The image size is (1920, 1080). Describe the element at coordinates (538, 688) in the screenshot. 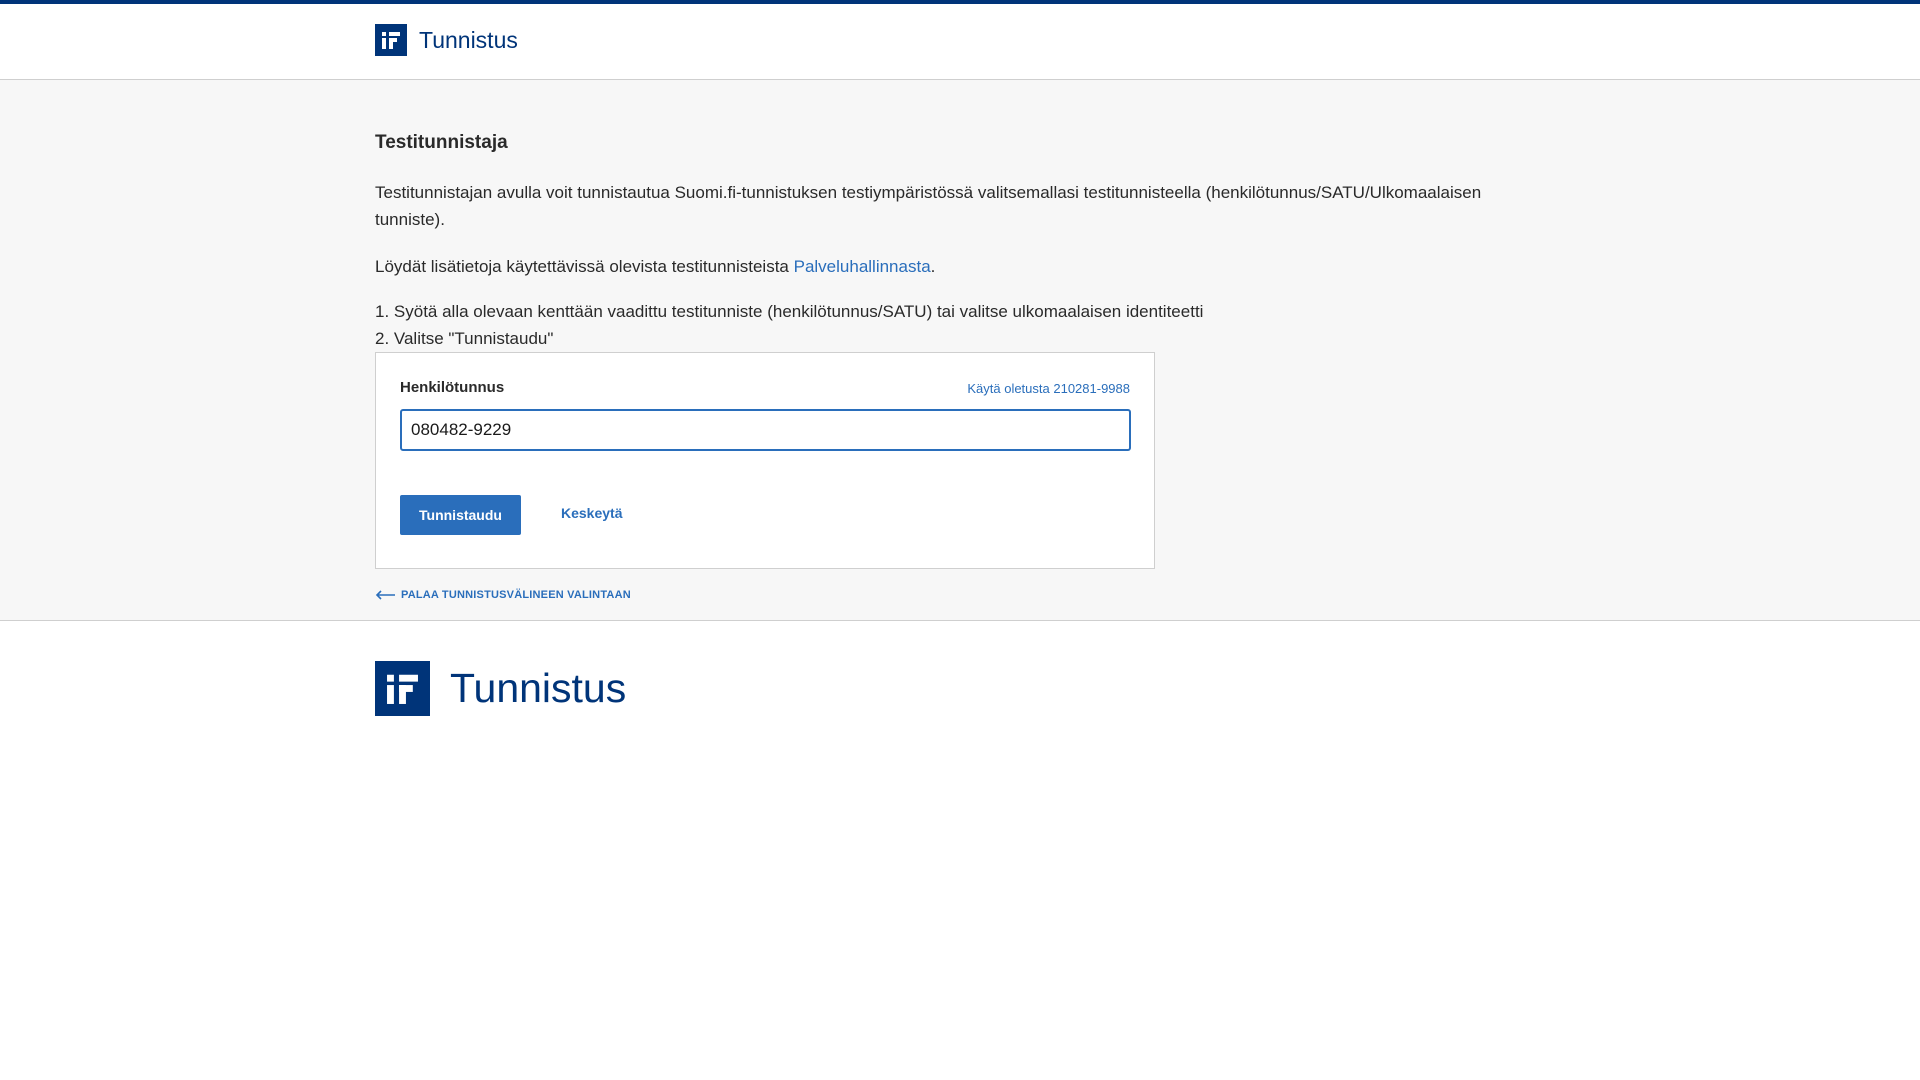

I see `footer-logo-text: Tunnistus` at that location.